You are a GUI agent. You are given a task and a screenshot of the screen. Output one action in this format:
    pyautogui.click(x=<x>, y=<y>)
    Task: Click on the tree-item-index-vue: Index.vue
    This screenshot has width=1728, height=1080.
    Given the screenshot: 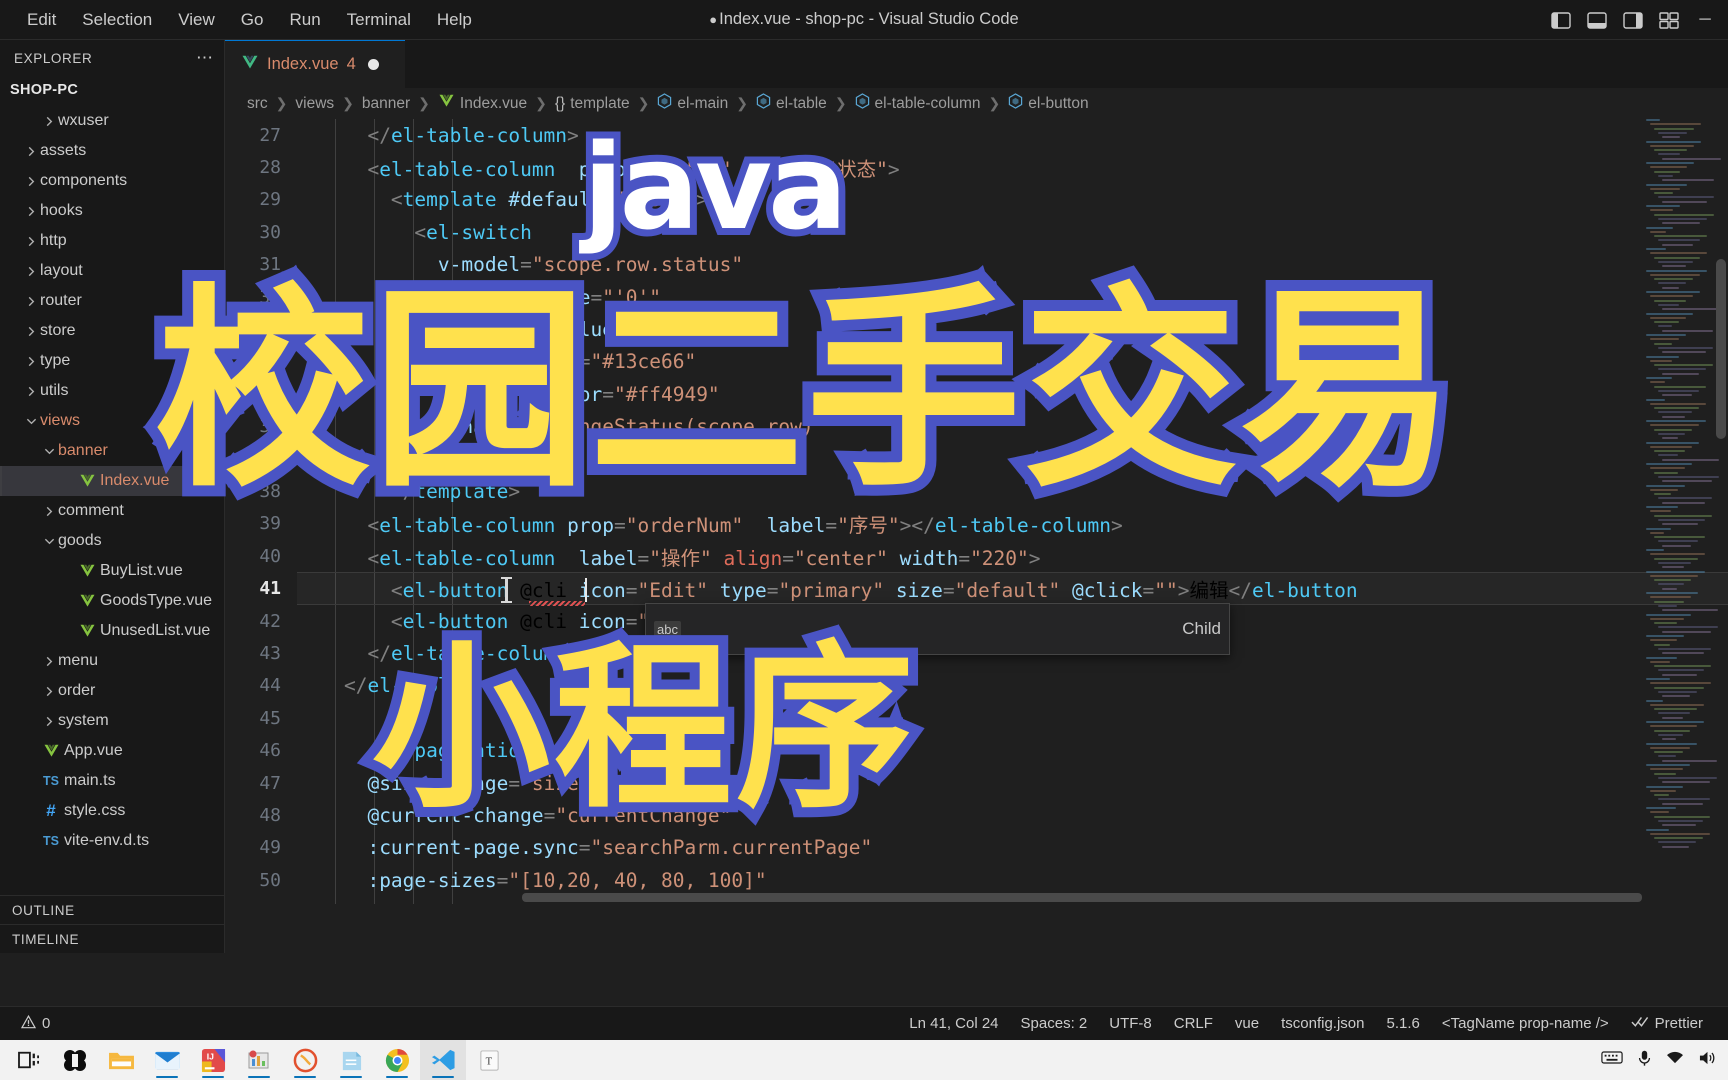 What is the action you would take?
    pyautogui.click(x=112, y=481)
    